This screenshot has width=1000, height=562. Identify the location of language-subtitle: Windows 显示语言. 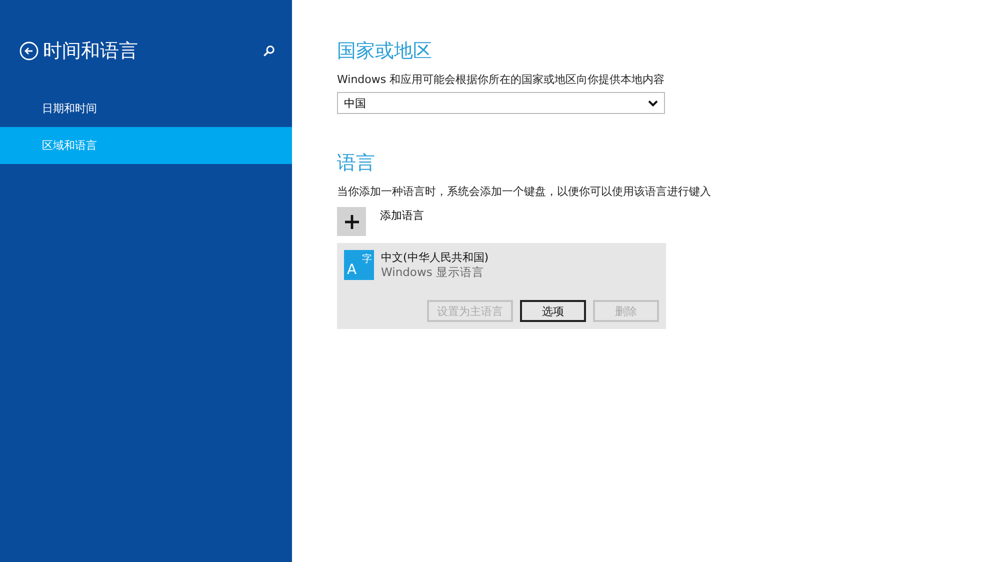
(433, 272).